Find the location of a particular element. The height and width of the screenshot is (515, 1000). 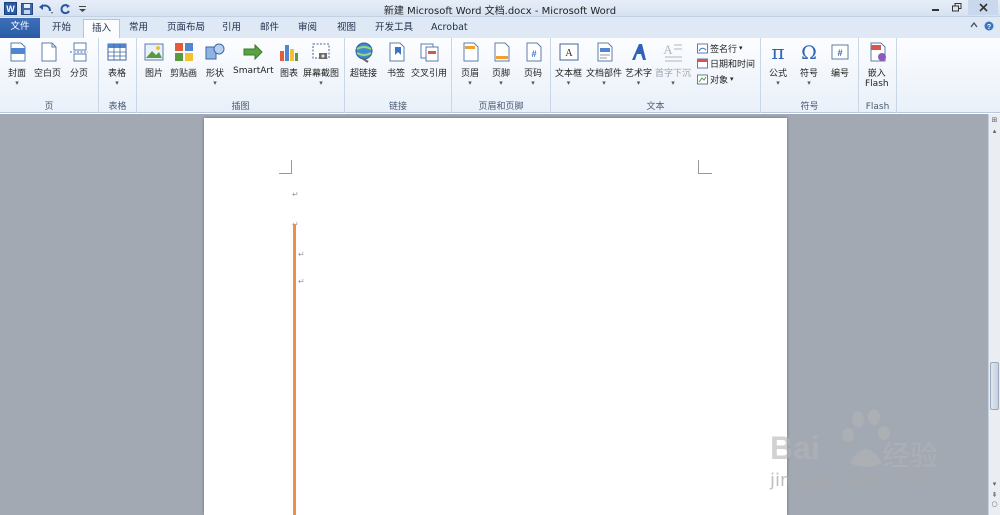

blank-page-button: 空白页 is located at coordinates (47, 60).